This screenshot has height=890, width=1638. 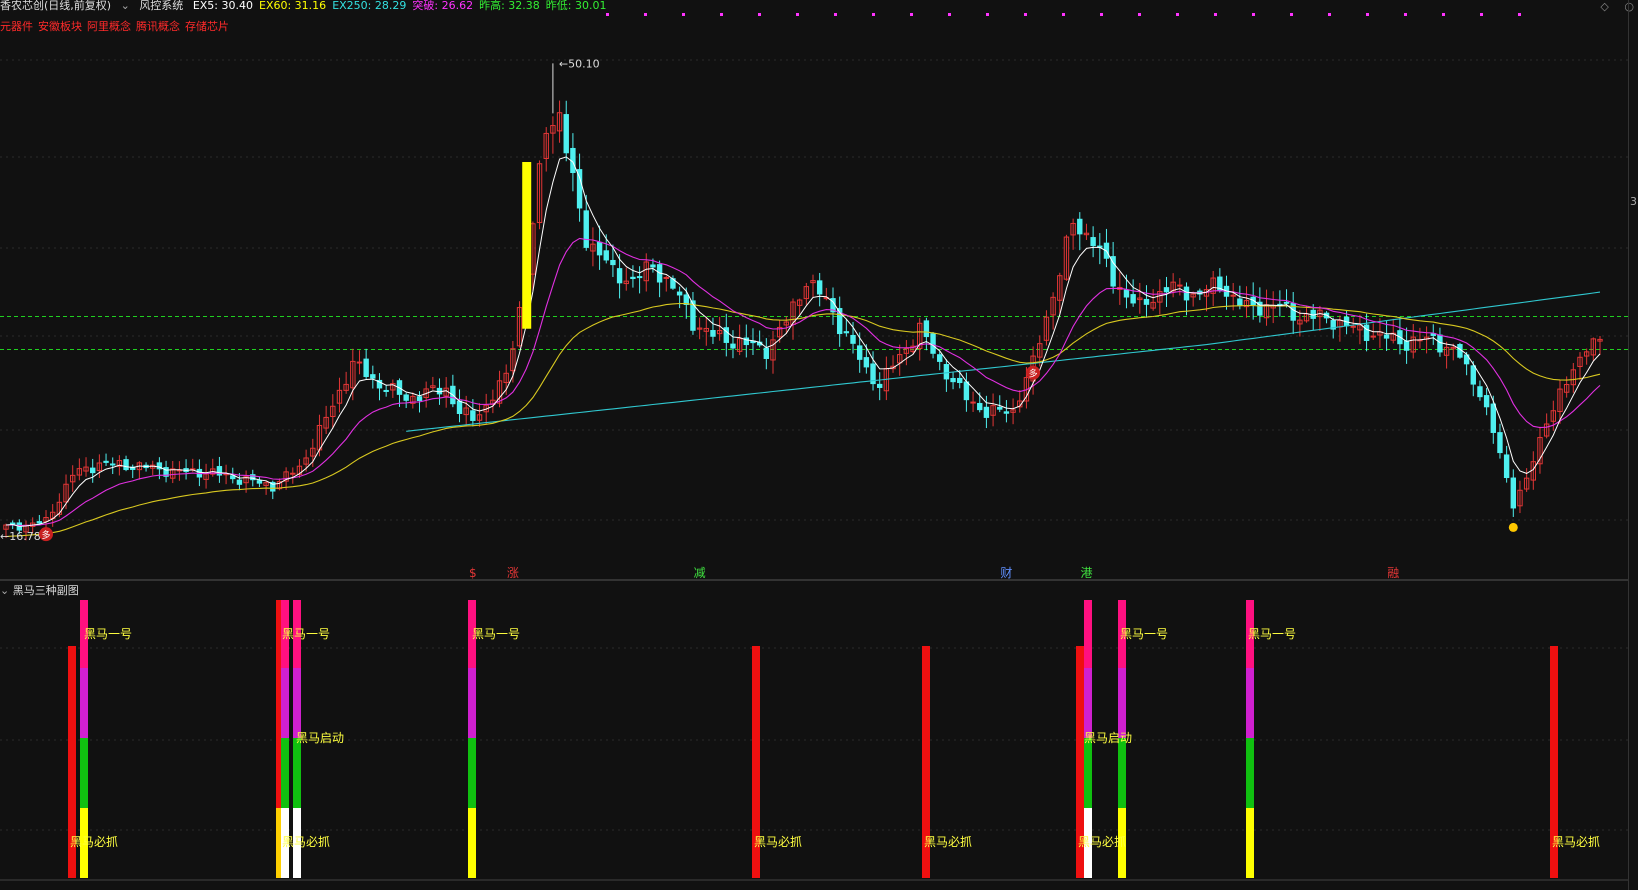 What do you see at coordinates (1006, 573) in the screenshot?
I see `event-mark: 财` at bounding box center [1006, 573].